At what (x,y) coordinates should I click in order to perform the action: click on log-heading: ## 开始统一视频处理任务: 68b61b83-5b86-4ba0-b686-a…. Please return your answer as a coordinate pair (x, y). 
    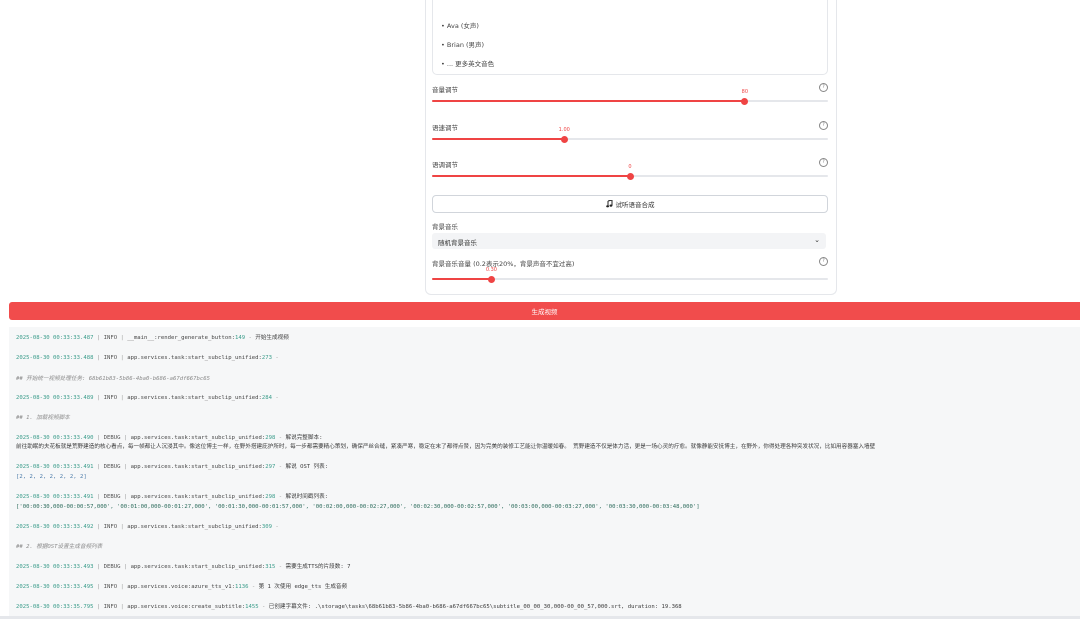
    Looking at the image, I should click on (113, 379).